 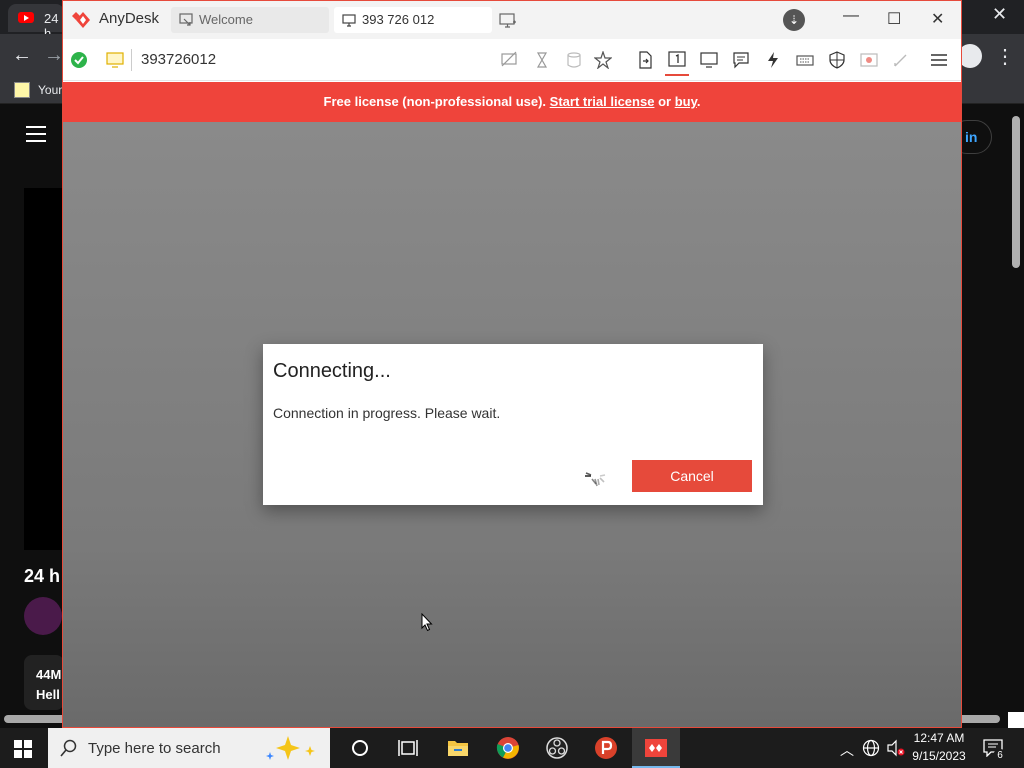 I want to click on task-view-icon, so click(x=408, y=748).